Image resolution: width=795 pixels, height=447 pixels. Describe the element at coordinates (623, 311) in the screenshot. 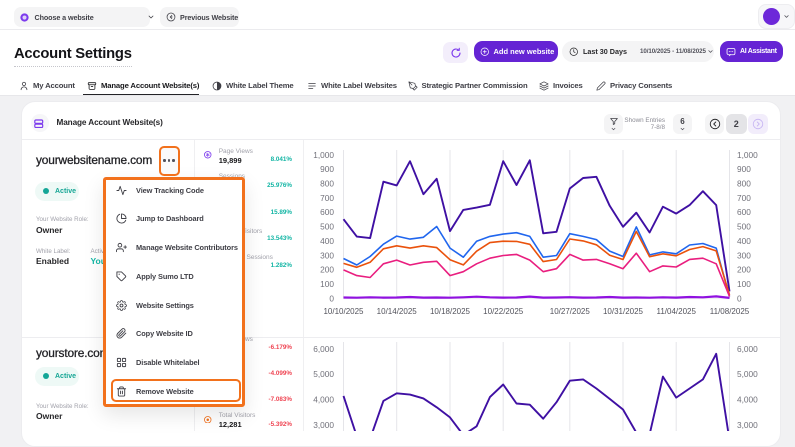

I see `svg-text: 10/31/2025` at that location.